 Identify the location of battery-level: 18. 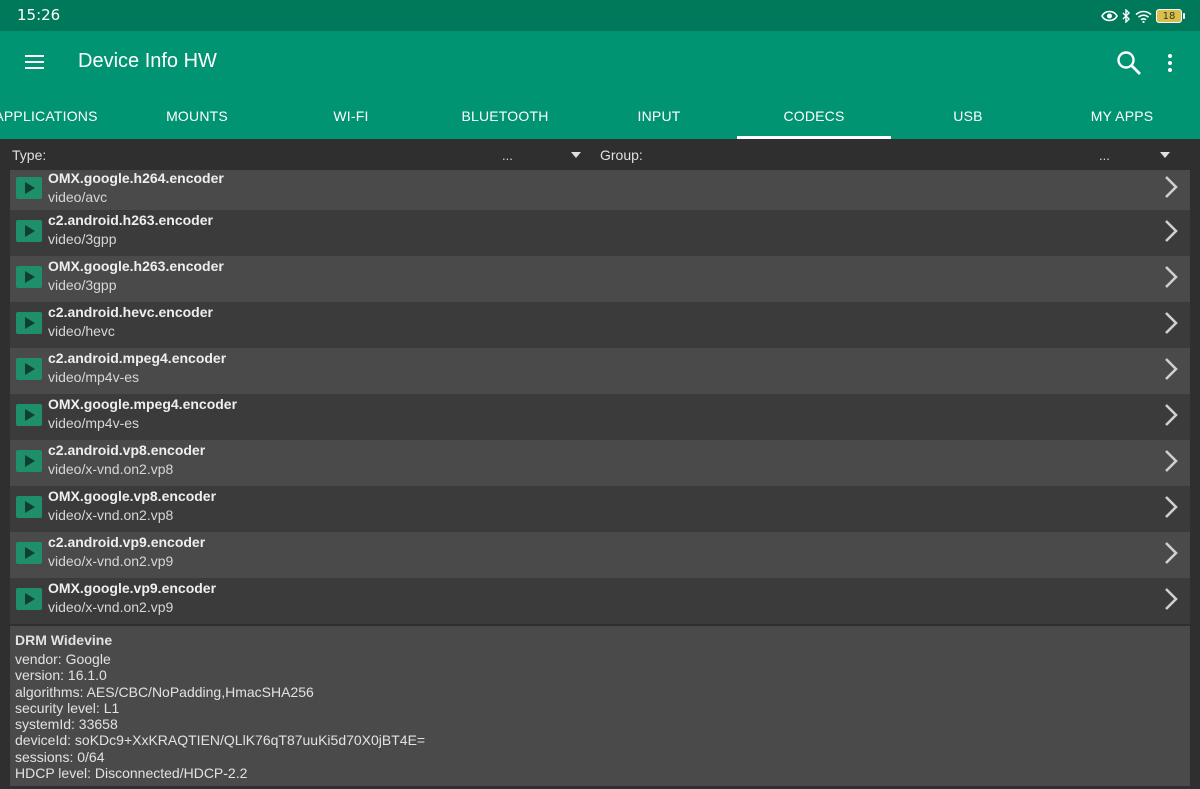
(1169, 16).